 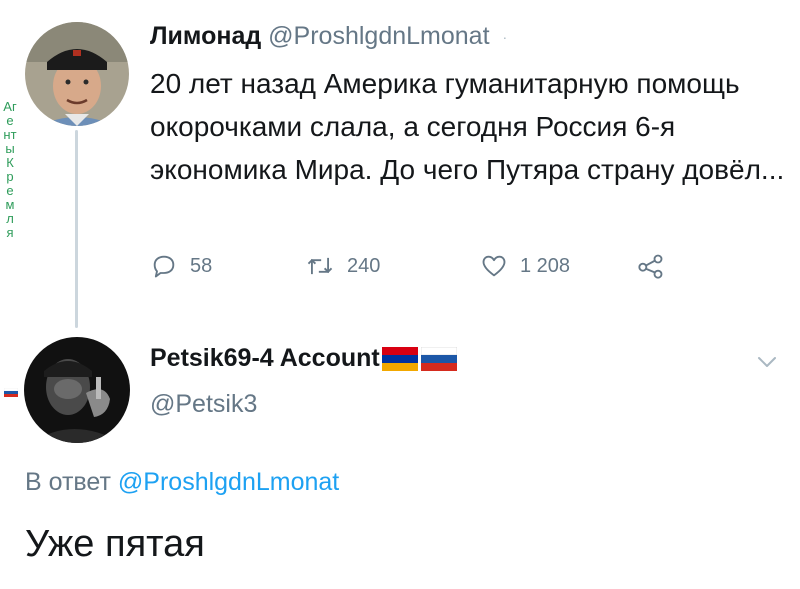 What do you see at coordinates (545, 265) in the screenshot?
I see `like-count: 1 208` at bounding box center [545, 265].